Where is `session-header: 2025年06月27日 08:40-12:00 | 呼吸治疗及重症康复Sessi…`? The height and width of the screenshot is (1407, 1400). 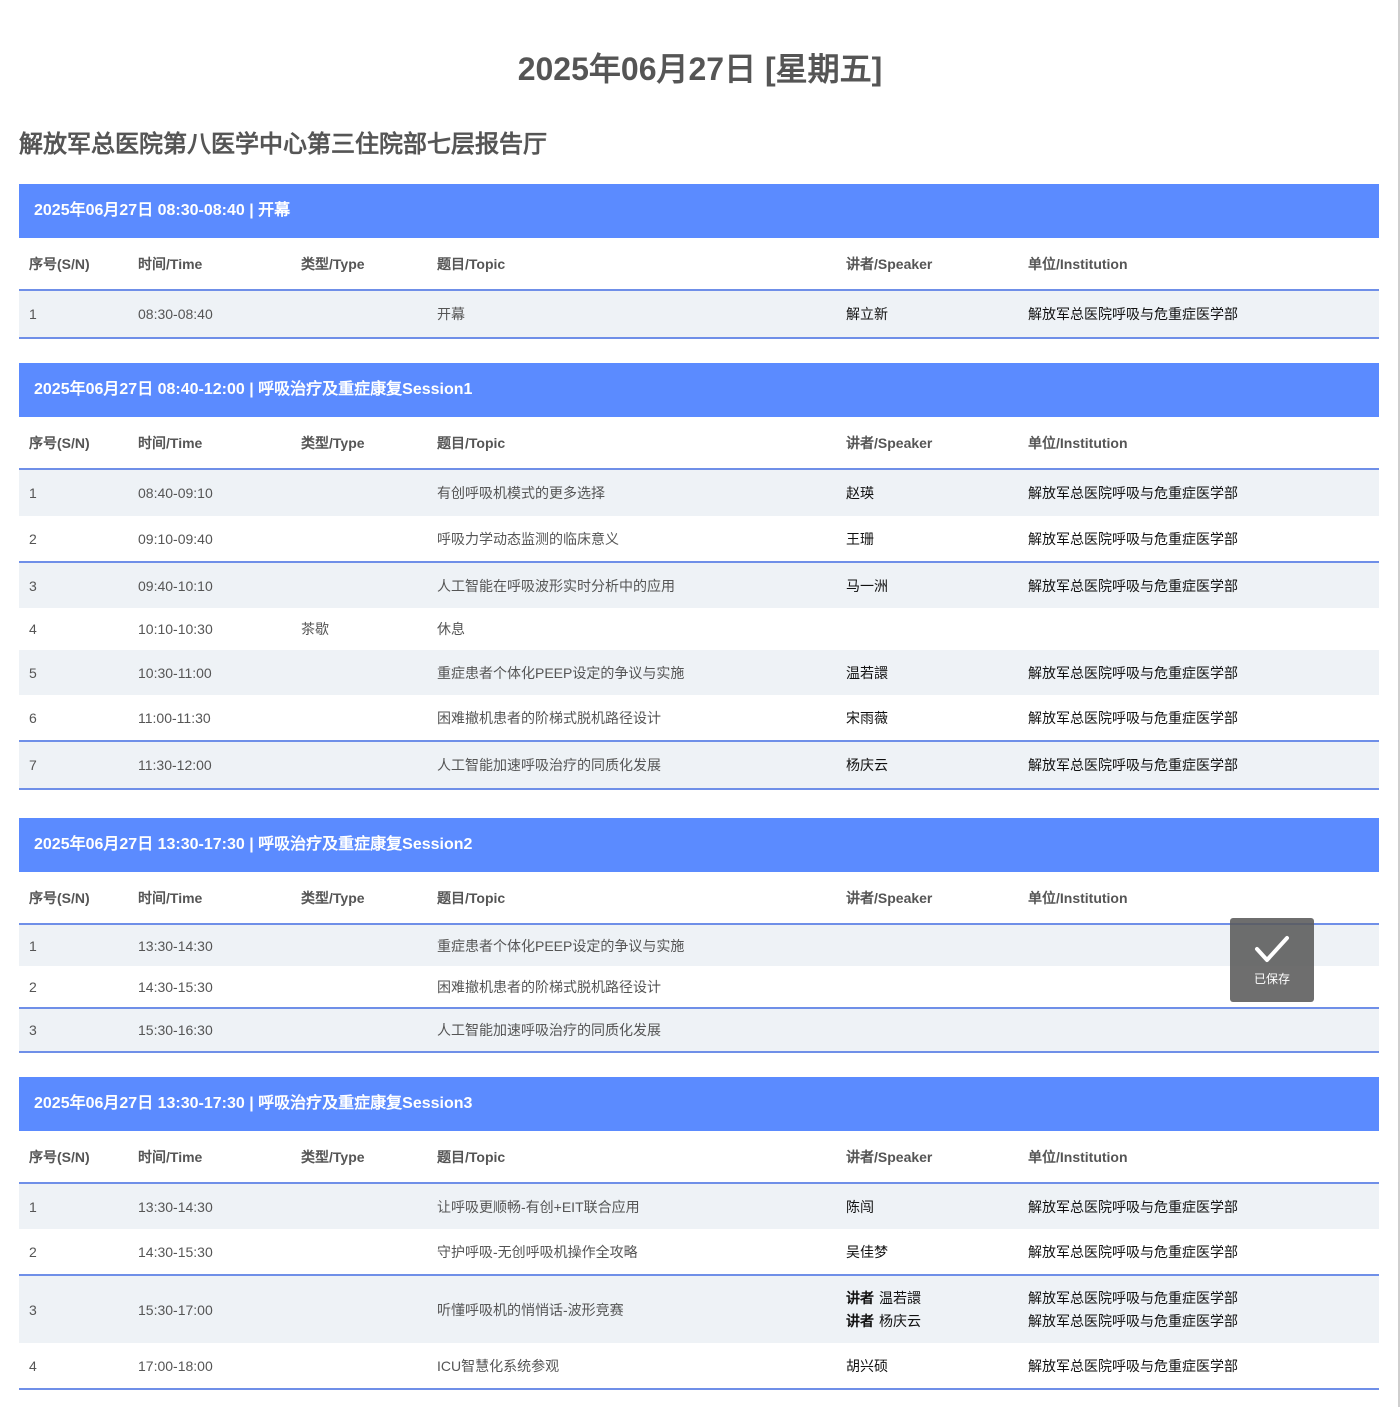
session-header: 2025年06月27日 08:40-12:00 | 呼吸治疗及重症康复Sessi… is located at coordinates (699, 390).